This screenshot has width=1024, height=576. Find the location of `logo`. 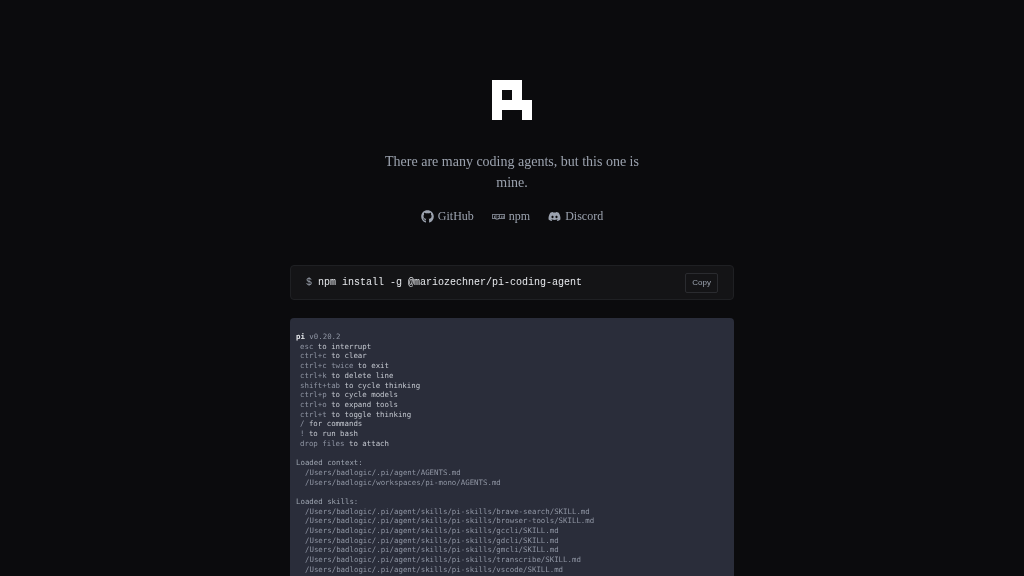

logo is located at coordinates (512, 100).